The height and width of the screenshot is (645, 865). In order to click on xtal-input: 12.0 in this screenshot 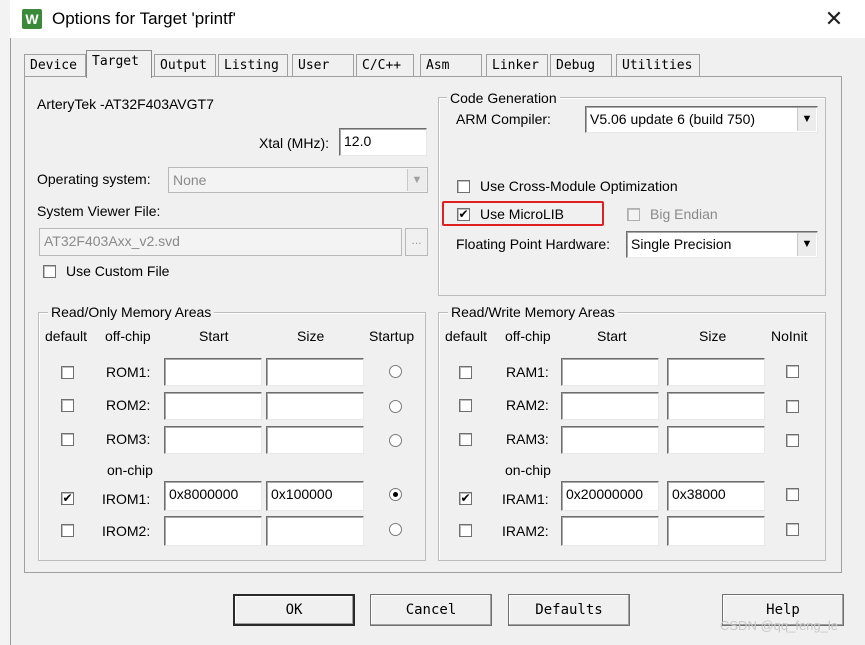, I will do `click(383, 142)`.